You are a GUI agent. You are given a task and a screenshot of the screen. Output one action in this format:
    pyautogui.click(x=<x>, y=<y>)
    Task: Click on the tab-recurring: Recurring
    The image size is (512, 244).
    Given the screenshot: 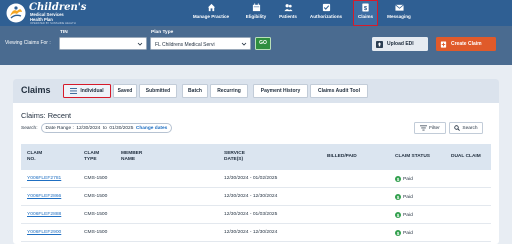 What is the action you would take?
    pyautogui.click(x=229, y=91)
    